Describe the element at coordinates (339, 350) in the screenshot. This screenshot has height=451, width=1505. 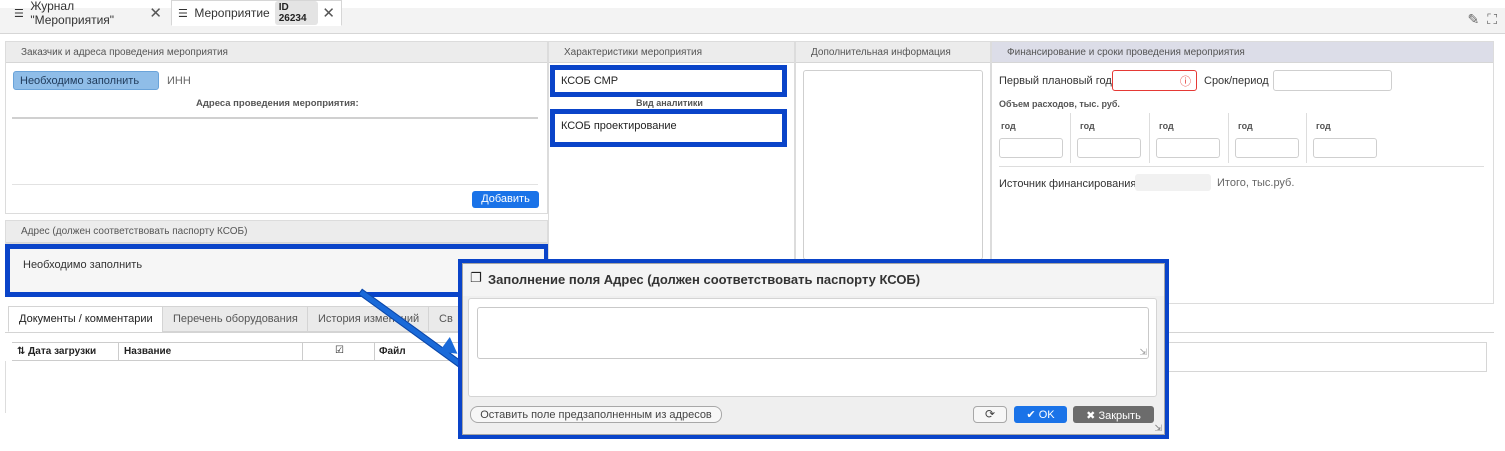
I see `checkbox-icon: ☑` at that location.